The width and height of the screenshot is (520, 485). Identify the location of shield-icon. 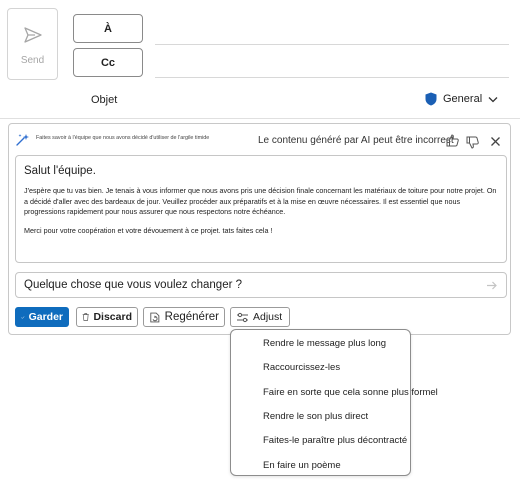
(431, 99).